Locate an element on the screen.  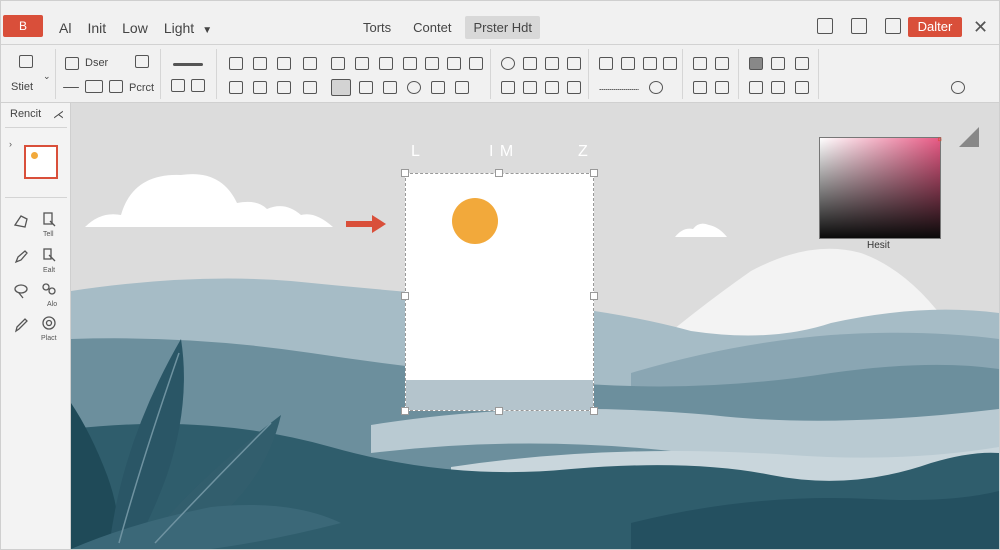
menu-item-light: Light ▼ is located at coordinates (188, 28).